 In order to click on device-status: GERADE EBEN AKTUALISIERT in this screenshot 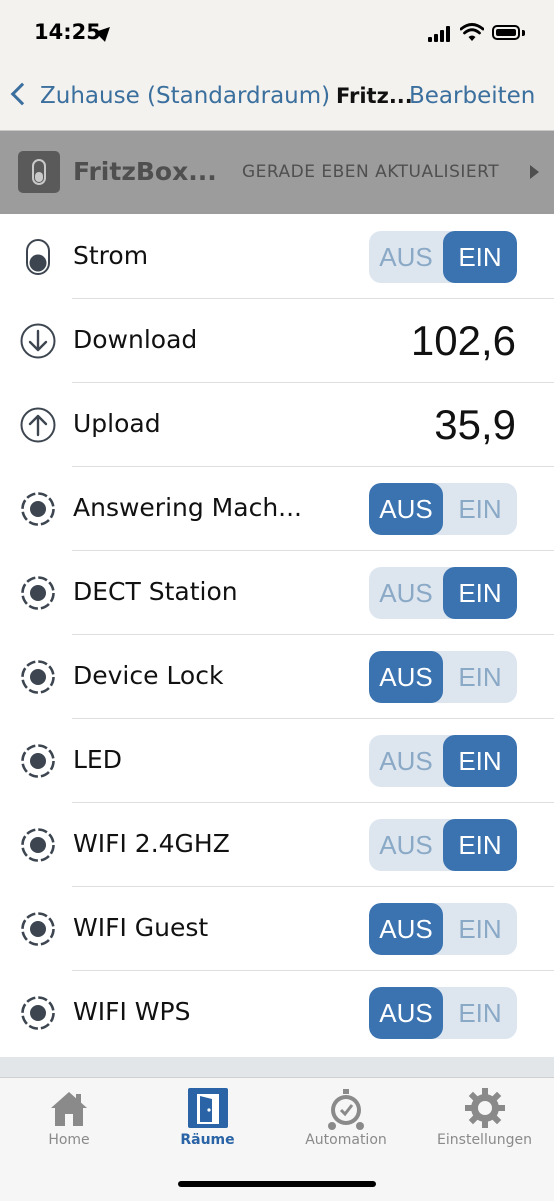, I will do `click(371, 172)`.